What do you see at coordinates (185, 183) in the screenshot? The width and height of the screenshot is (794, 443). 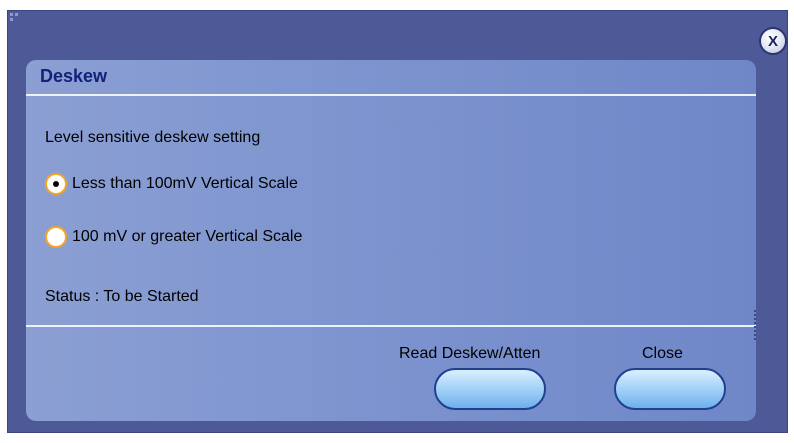 I see `radio-label: Less than 100mV Vertical Scale` at bounding box center [185, 183].